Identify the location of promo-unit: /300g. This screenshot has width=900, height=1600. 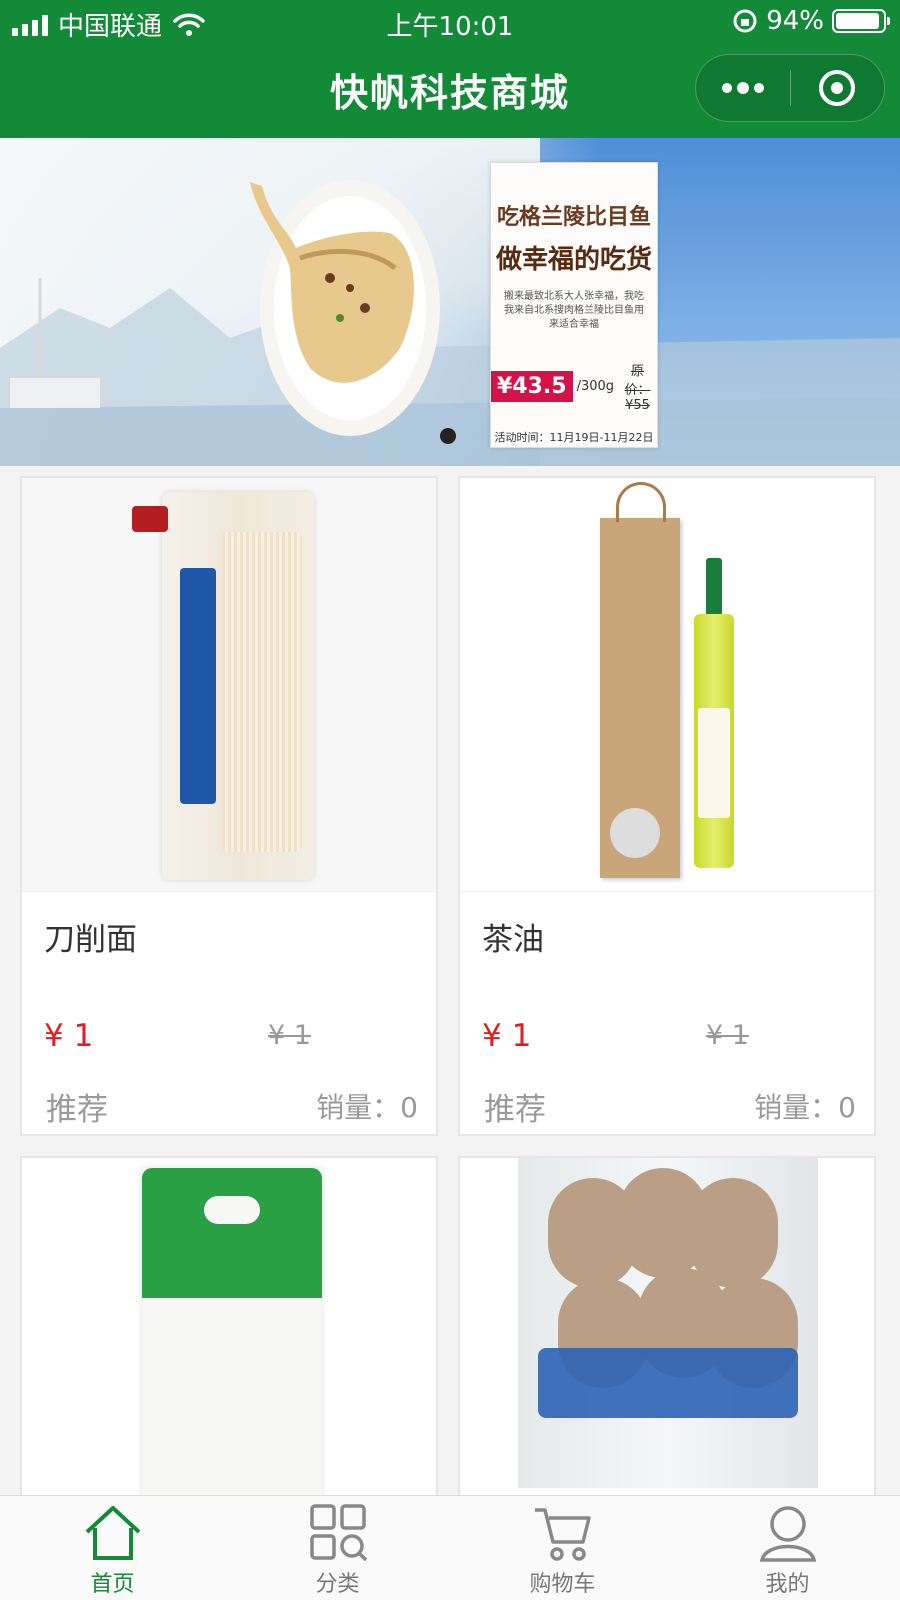
(595, 386).